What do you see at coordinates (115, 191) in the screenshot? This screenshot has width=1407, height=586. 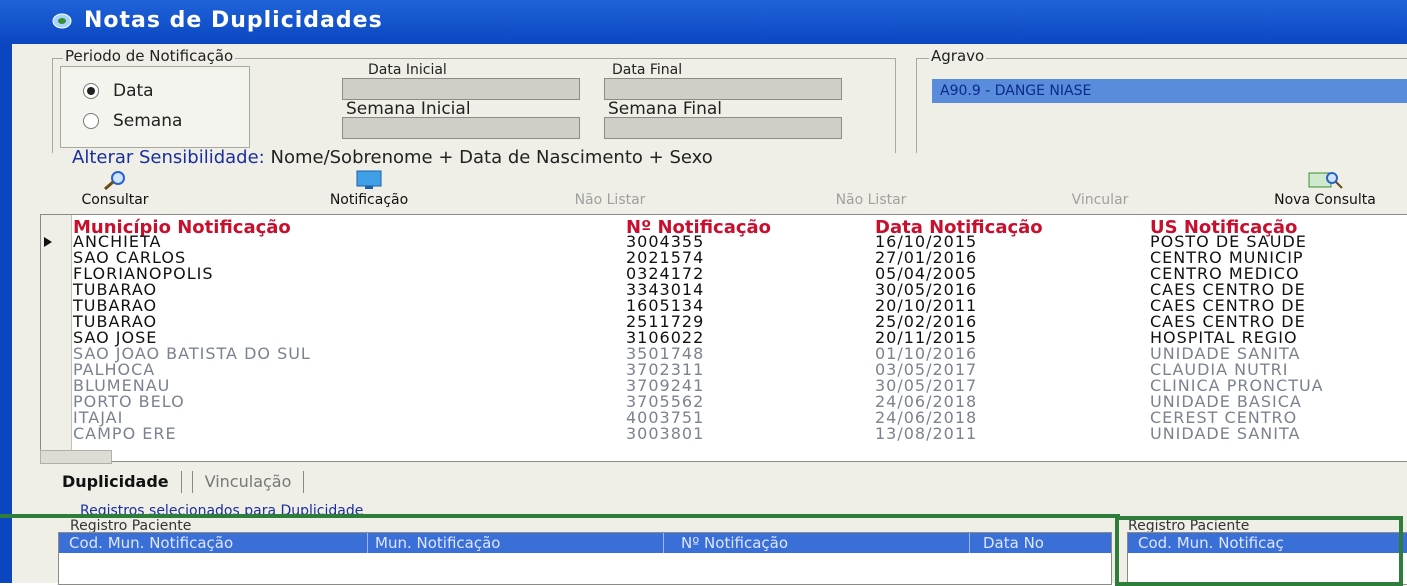 I see `consultar-button: Consultar` at bounding box center [115, 191].